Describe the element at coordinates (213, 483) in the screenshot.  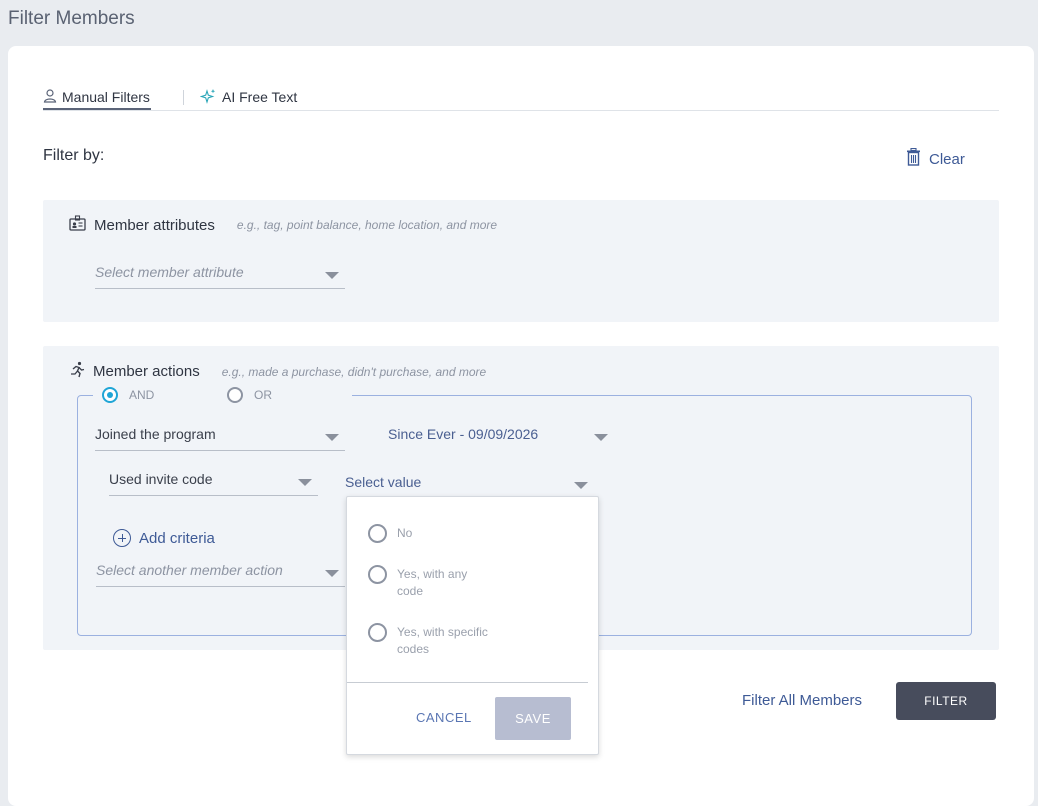
I see `condition-select: Used invite code` at that location.